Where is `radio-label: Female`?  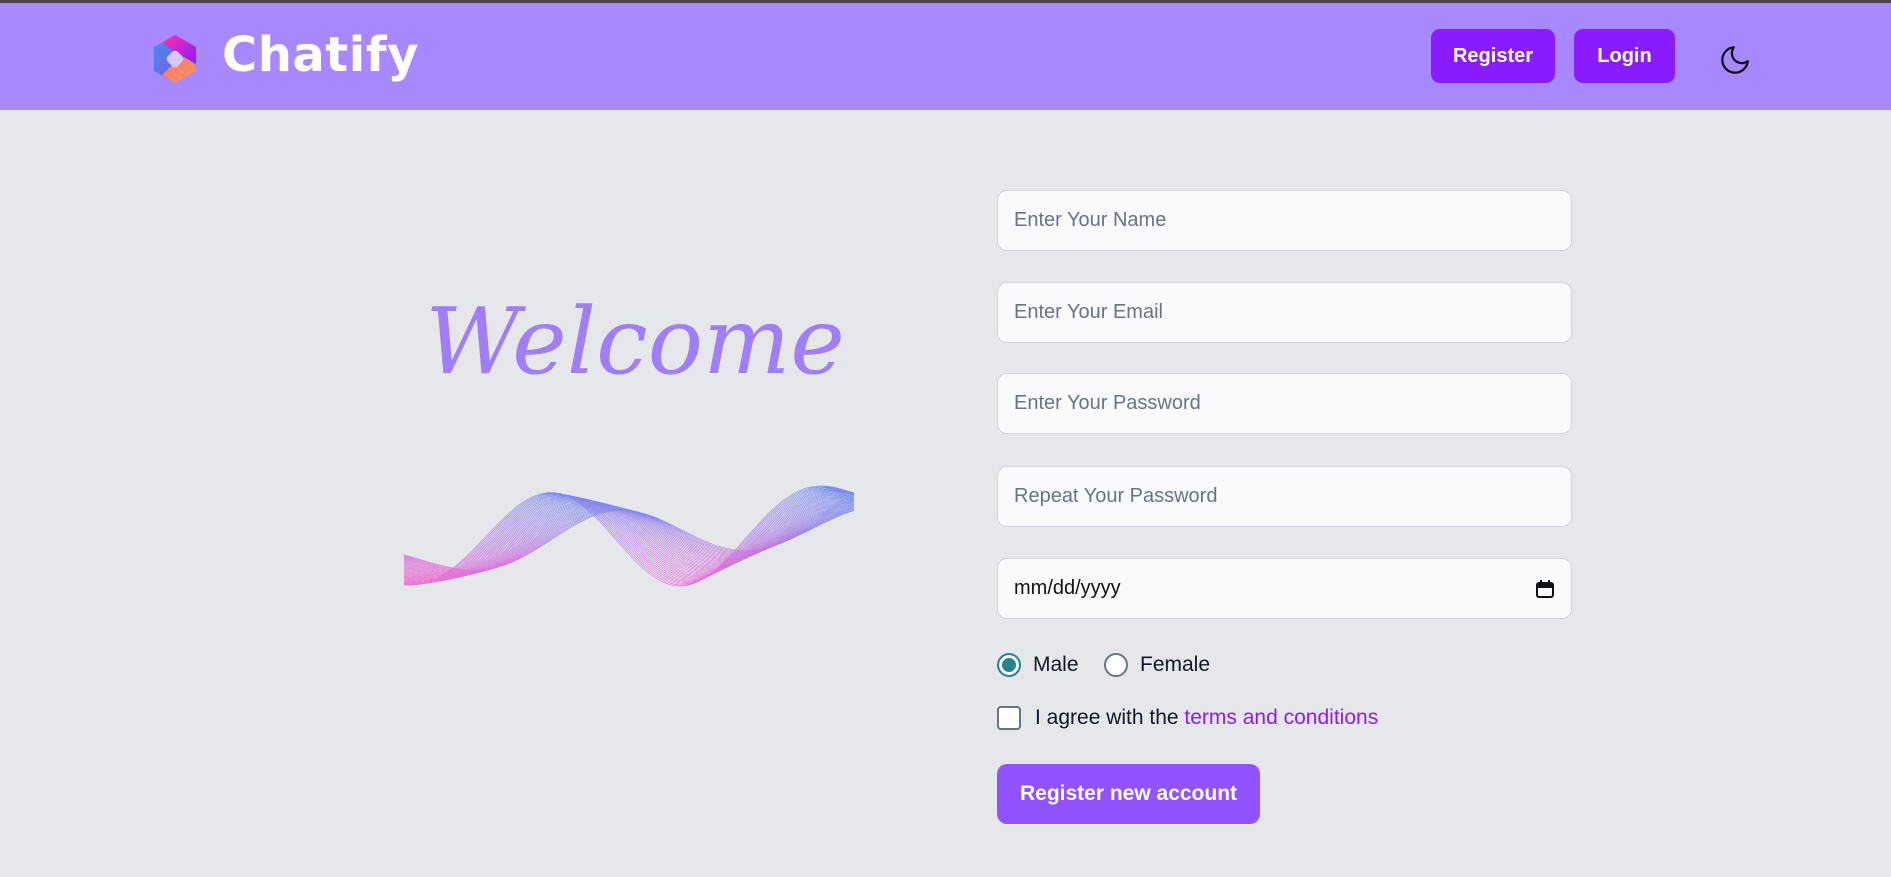 radio-label: Female is located at coordinates (1175, 664).